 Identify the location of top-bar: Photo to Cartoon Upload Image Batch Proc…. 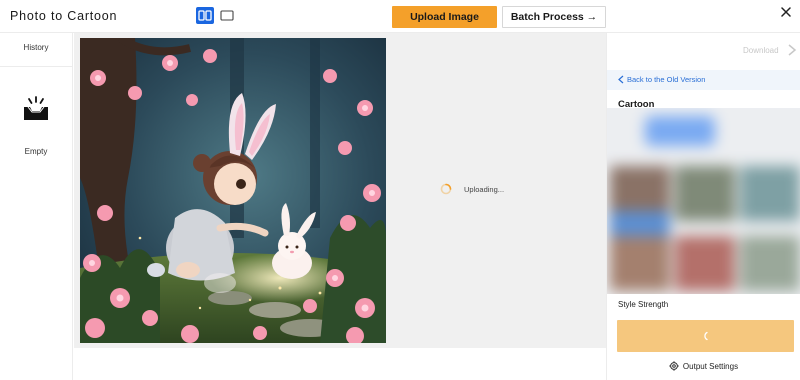
(400, 16).